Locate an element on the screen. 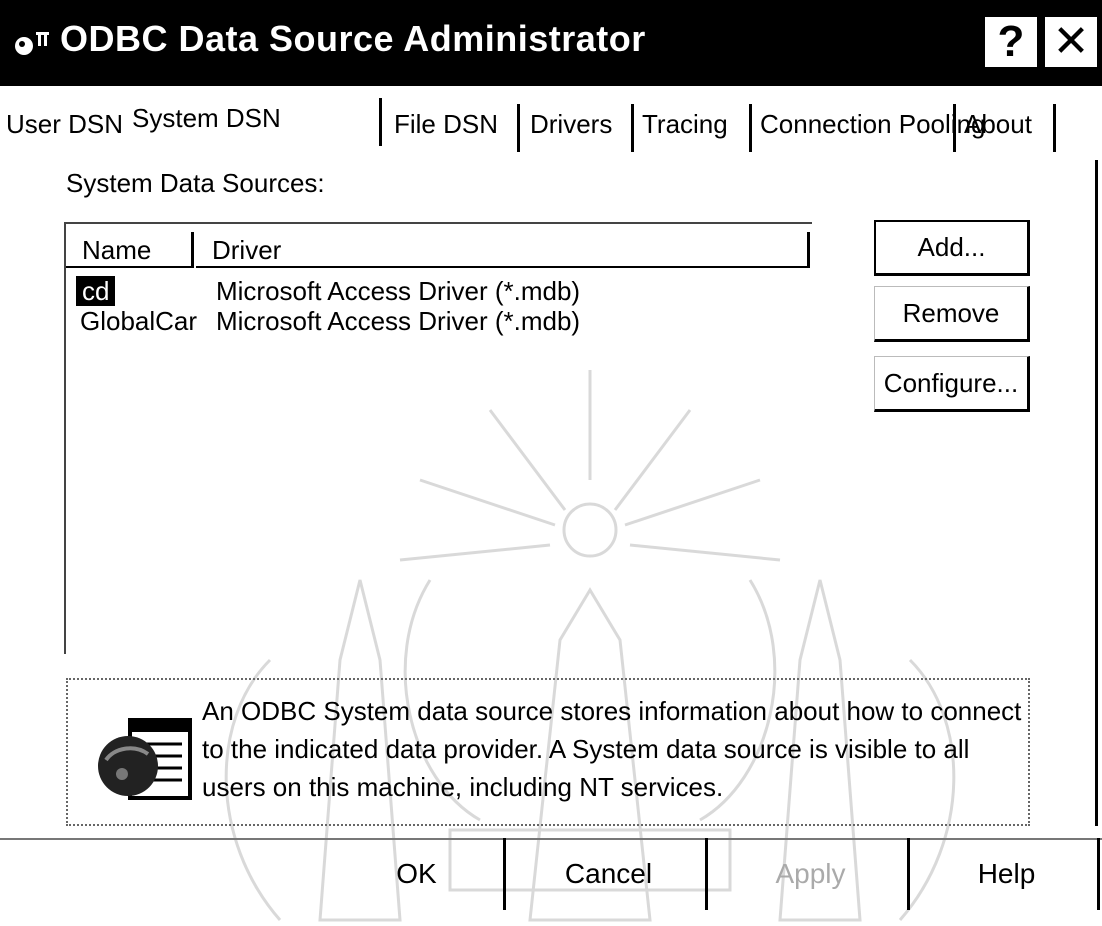 This screenshot has height=926, width=1102. list-item: cd Microsoft Access Driver (*.mdb) is located at coordinates (439, 291).